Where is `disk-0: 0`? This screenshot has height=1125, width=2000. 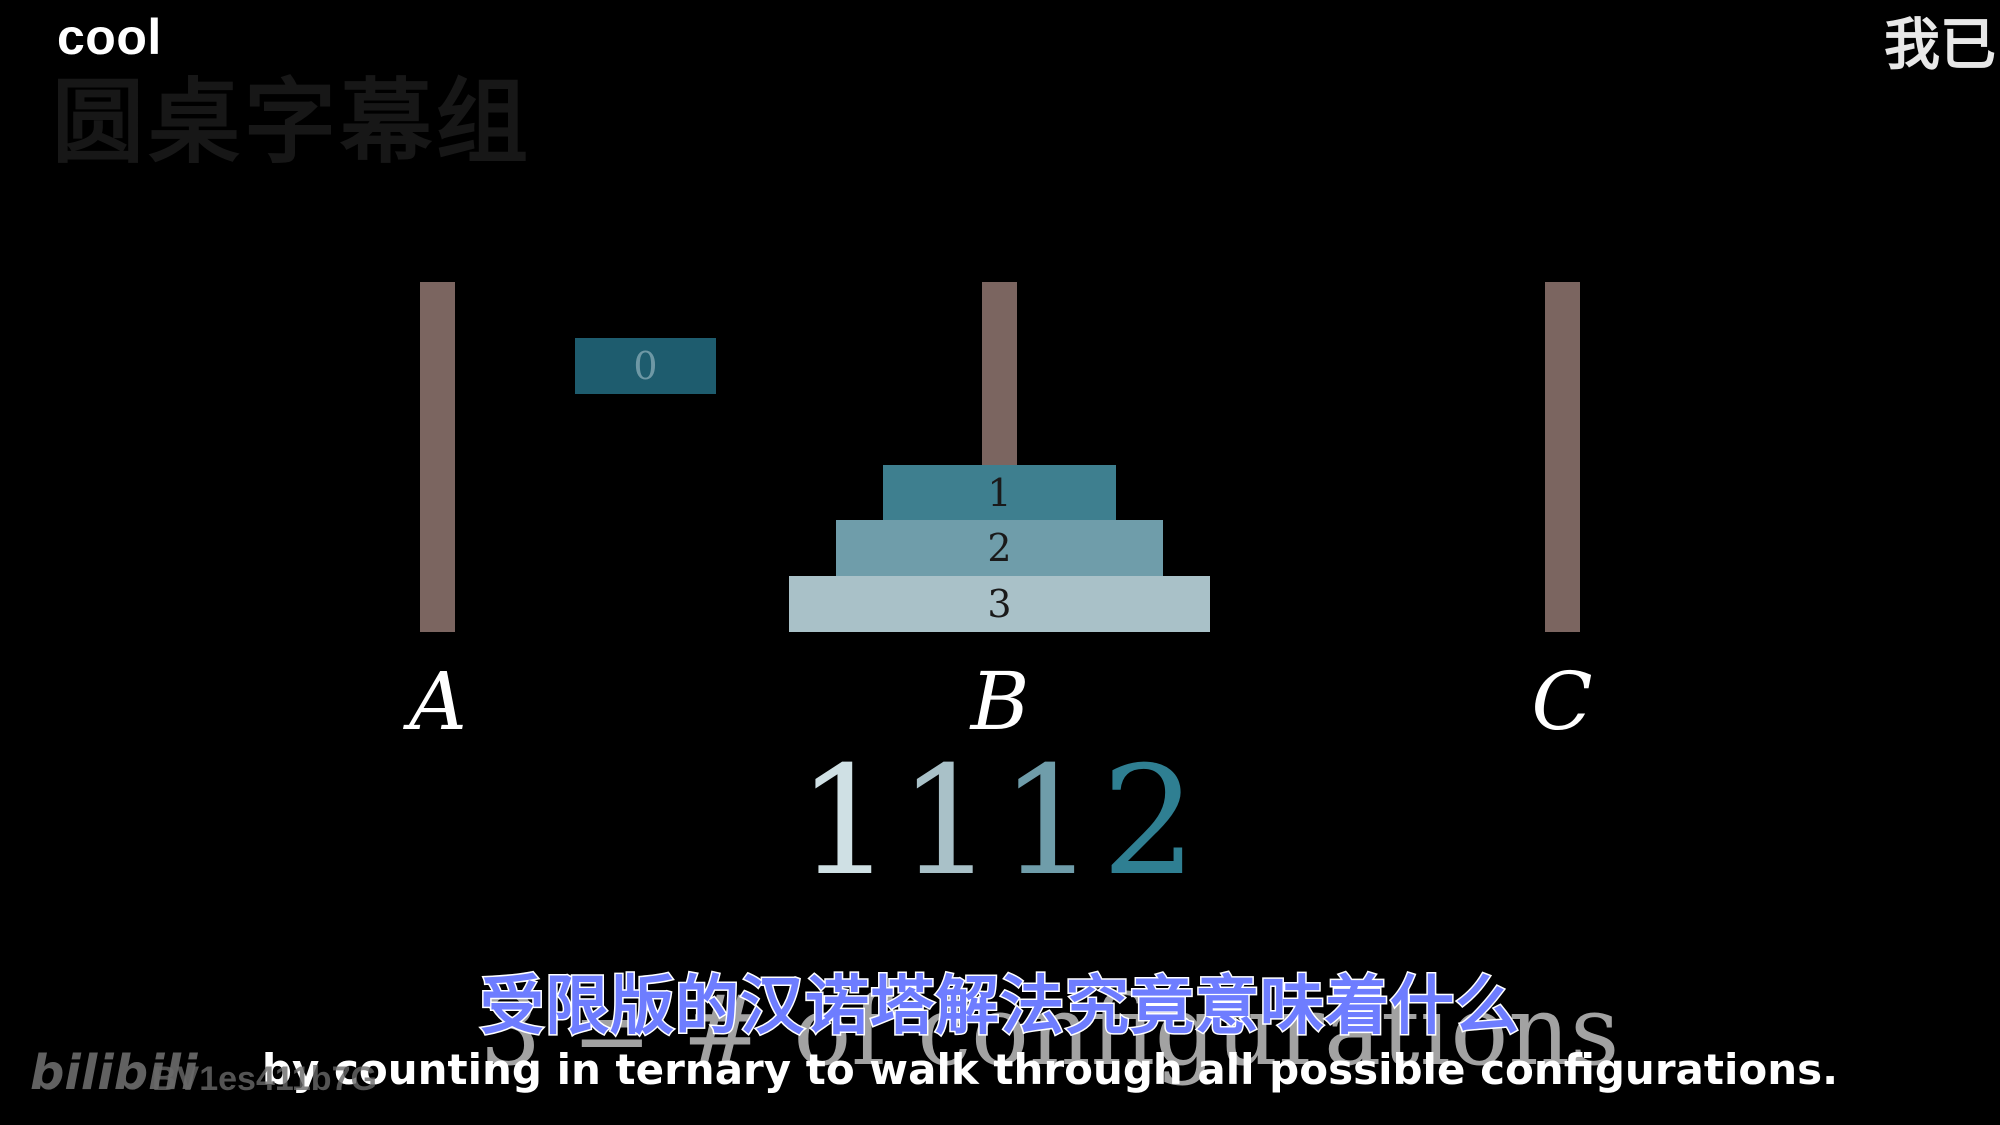 disk-0: 0 is located at coordinates (645, 366).